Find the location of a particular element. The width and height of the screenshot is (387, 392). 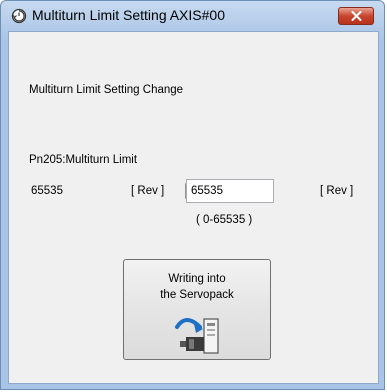

parameter-label: Pn205:Multiturn Limit is located at coordinates (83, 160).